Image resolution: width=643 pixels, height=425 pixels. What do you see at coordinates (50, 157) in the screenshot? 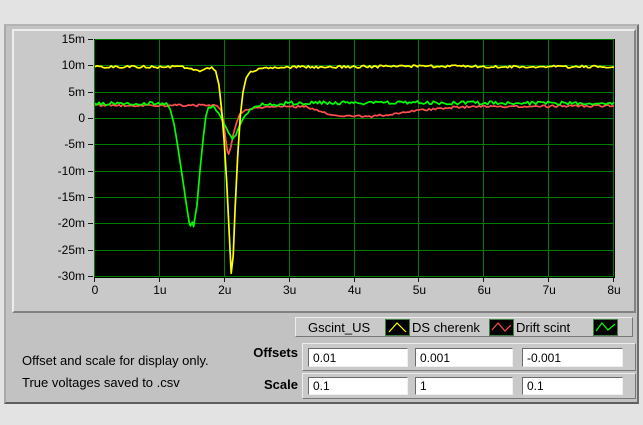
I see `y-axis-labels: 15m 10m 5m 0 -5m -10m -15m -20m -25m -30m` at bounding box center [50, 157].